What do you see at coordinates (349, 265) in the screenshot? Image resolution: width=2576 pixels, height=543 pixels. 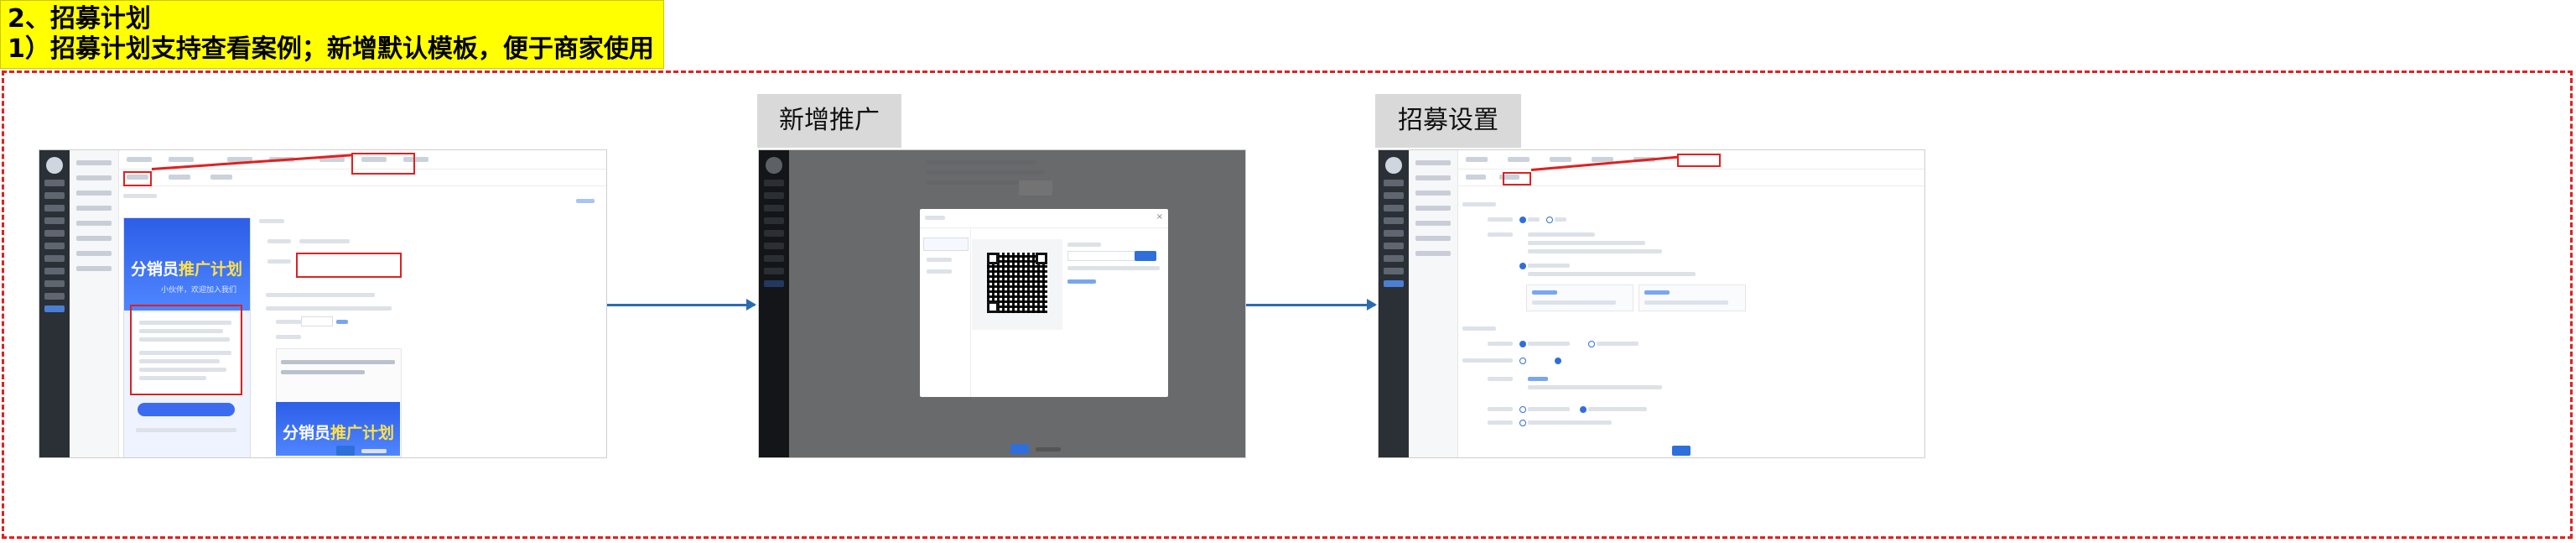 I see `highlight-template-field` at bounding box center [349, 265].